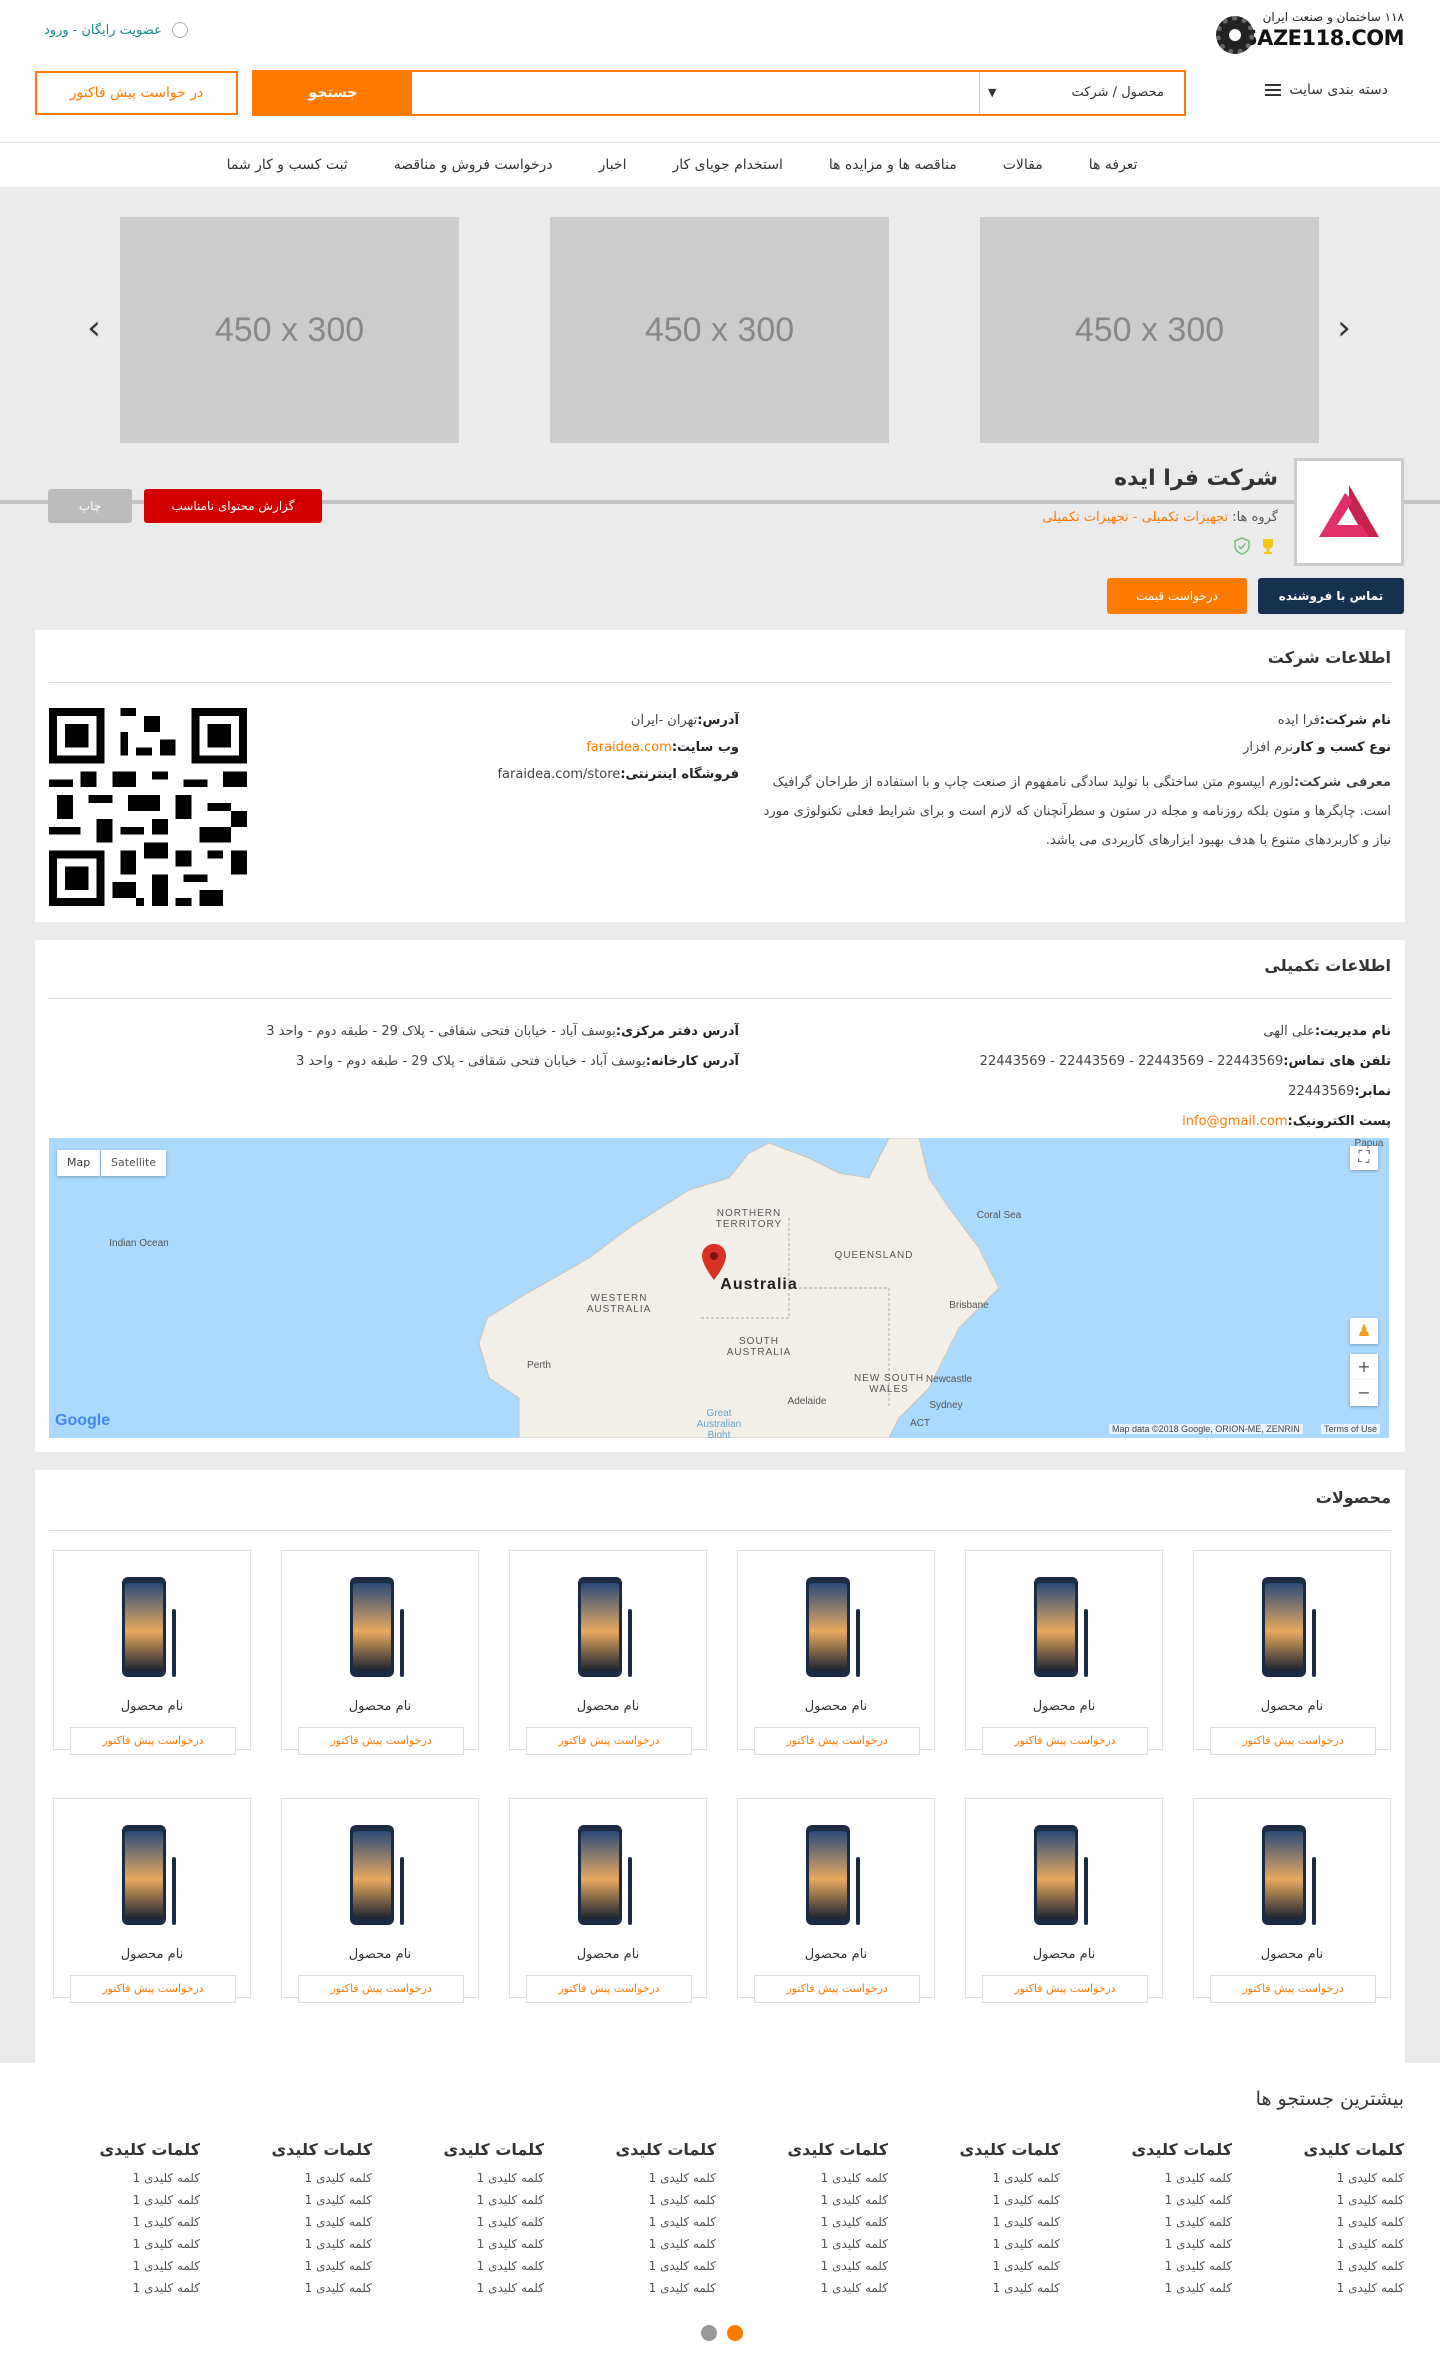  Describe the element at coordinates (696, 93) in the screenshot. I see `search-input` at that location.